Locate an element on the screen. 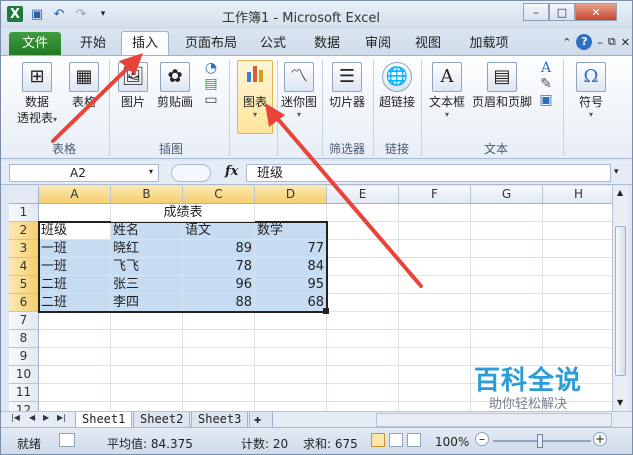 This screenshot has width=633, height=455. header-footer-button: ▤ 页眉和页脚 is located at coordinates (502, 86).